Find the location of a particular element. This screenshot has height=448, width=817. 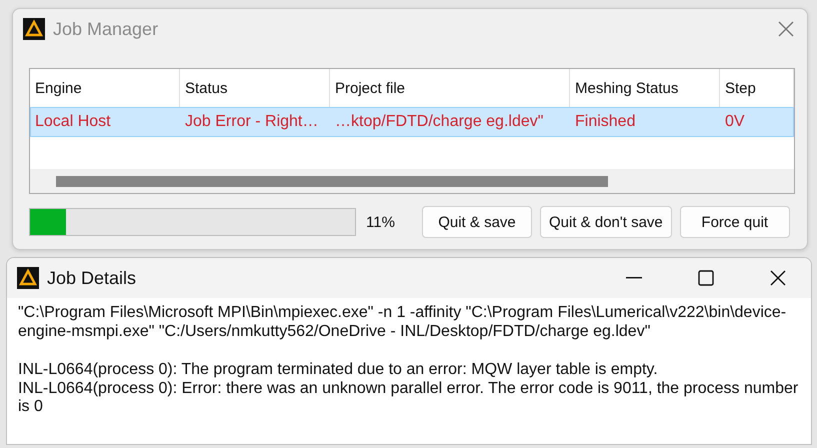

table-row: Local Host Job Error - Right… …ktop/FDTD/charge eg.ldev" Finished 0V is located at coordinates (412, 122).